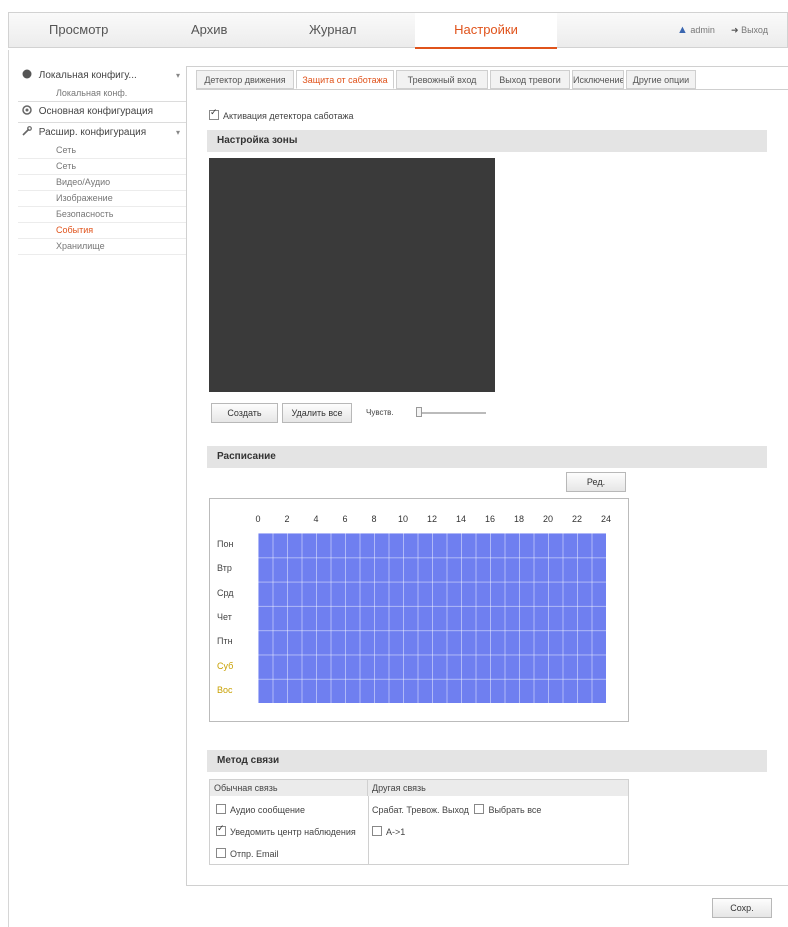  Describe the element at coordinates (349, 30) in the screenshot. I see `nav-log: Журнал` at that location.